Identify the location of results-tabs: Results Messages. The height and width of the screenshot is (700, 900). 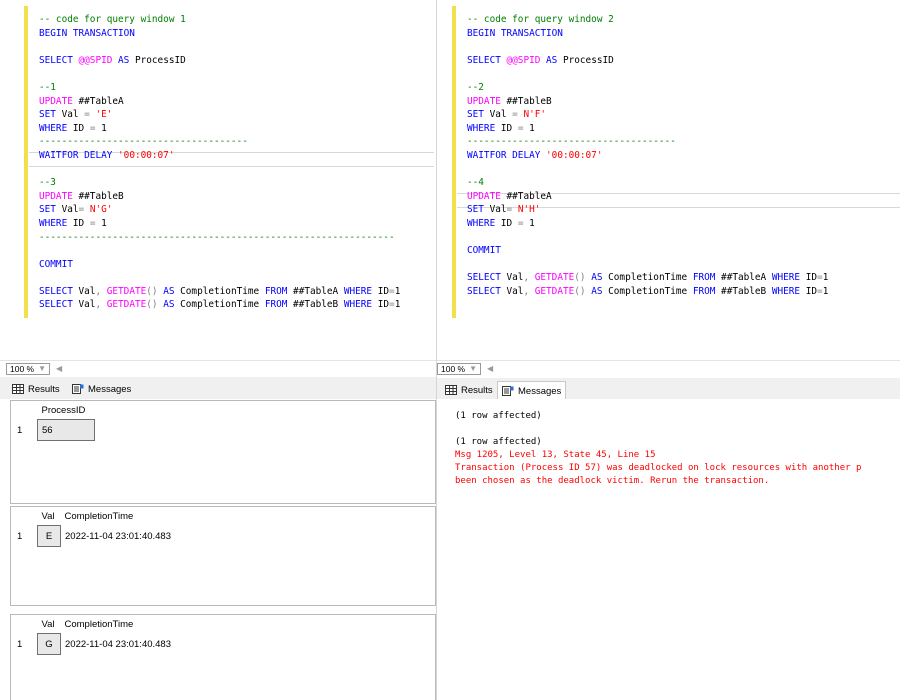
(668, 389).